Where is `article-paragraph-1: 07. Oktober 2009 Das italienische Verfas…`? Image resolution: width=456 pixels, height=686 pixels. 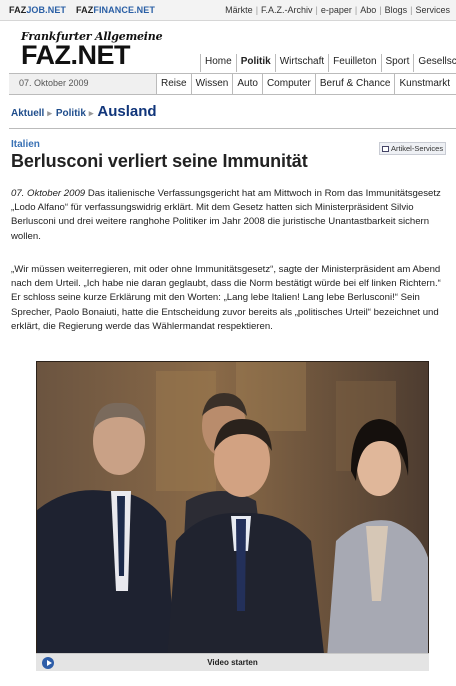 article-paragraph-1: 07. Oktober 2009 Das italienische Verfas… is located at coordinates (230, 215).